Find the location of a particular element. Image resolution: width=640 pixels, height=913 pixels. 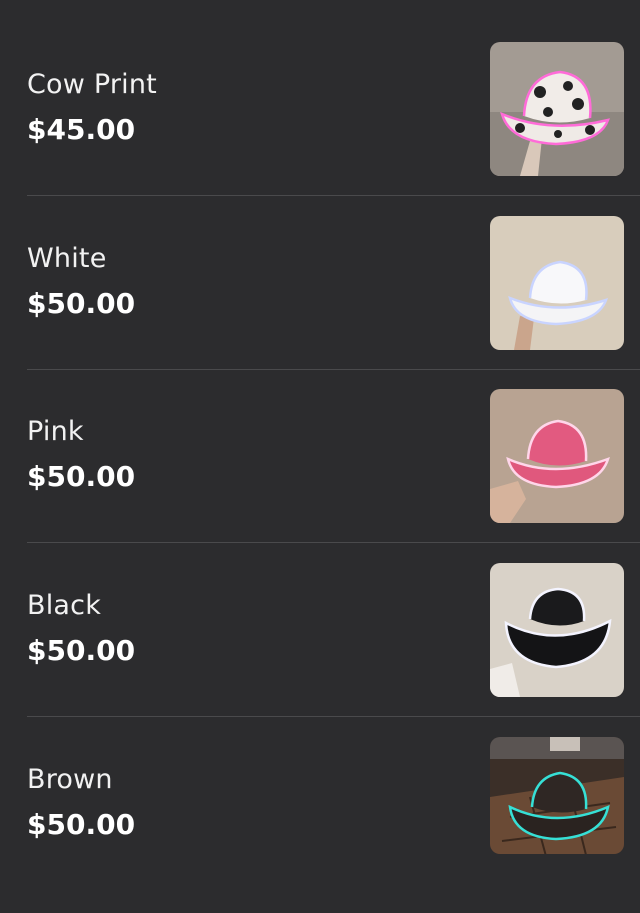

pink-hat-image is located at coordinates (557, 456).